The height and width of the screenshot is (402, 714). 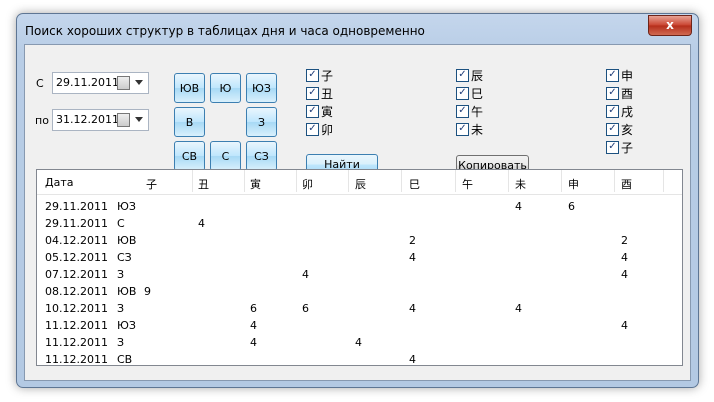 I want to click on date-to-picker: 31.12.2011, so click(x=100, y=120).